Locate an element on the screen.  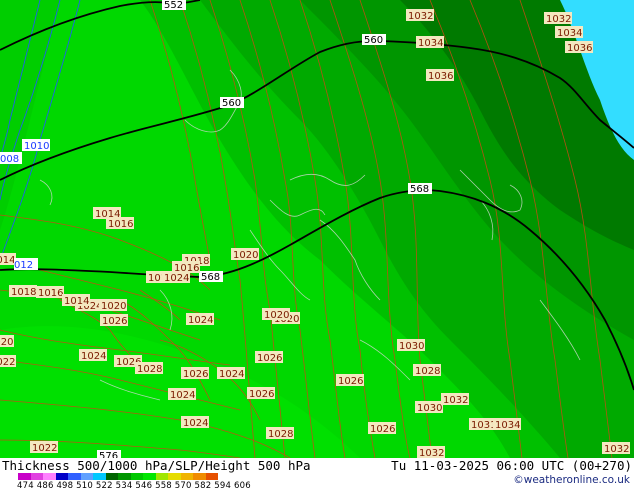
height-label: 576 is located at coordinates (108, 454).